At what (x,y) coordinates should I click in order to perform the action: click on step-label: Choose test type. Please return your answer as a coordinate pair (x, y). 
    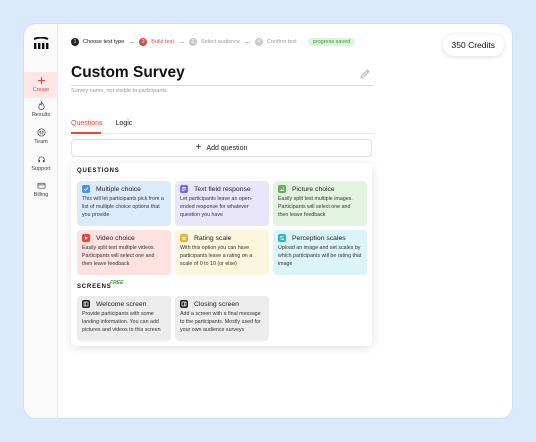
    Looking at the image, I should click on (104, 42).